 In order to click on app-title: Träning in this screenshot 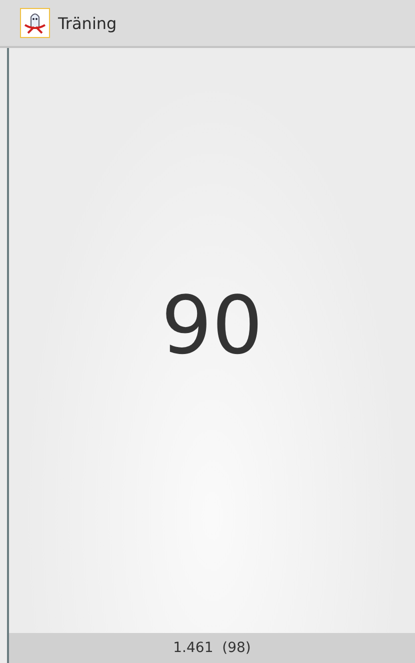, I will do `click(87, 23)`.